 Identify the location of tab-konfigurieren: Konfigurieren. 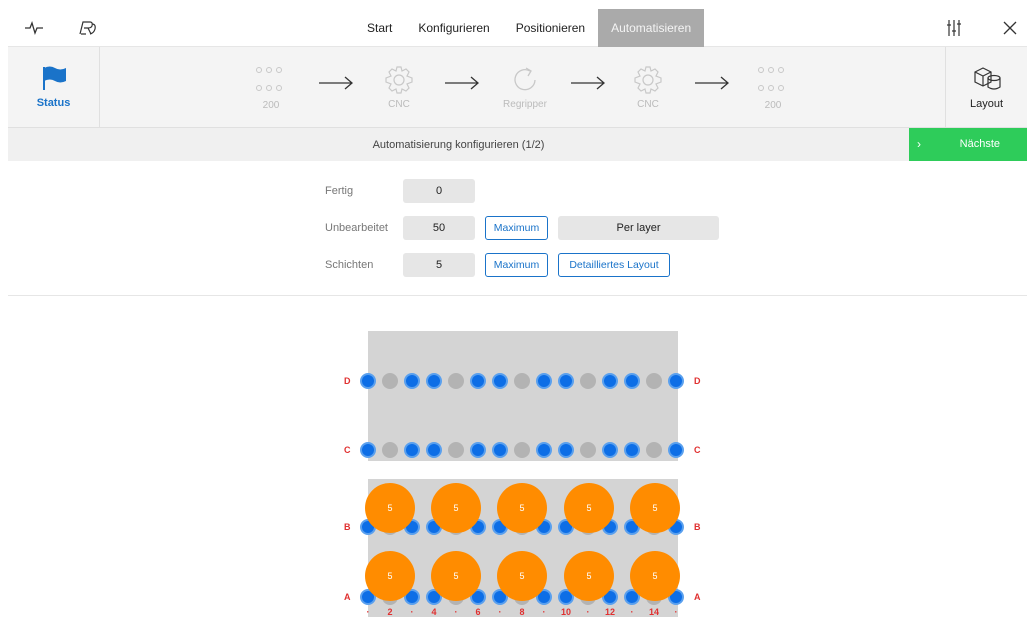
(453, 28).